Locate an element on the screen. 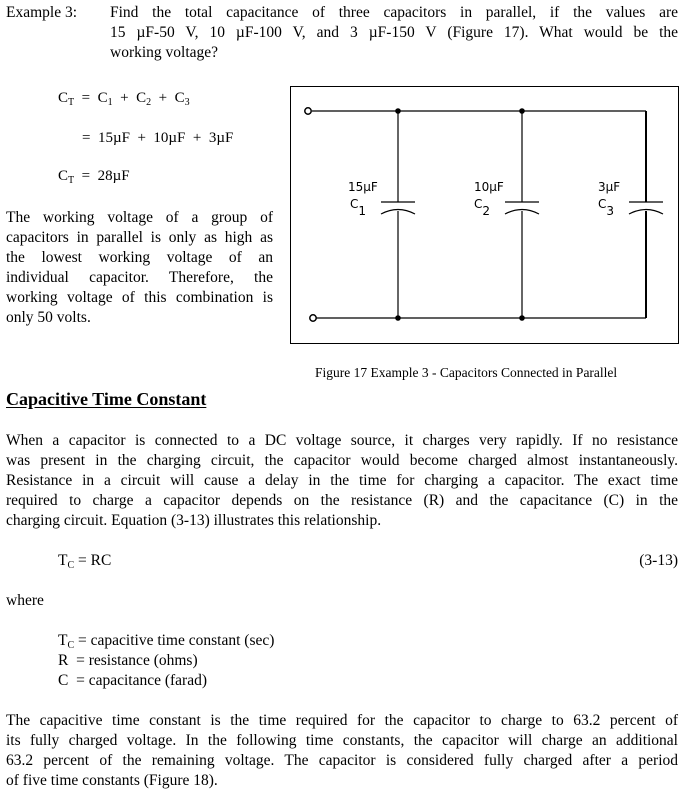 The height and width of the screenshot is (795, 698). where-label: where is located at coordinates (25, 600).